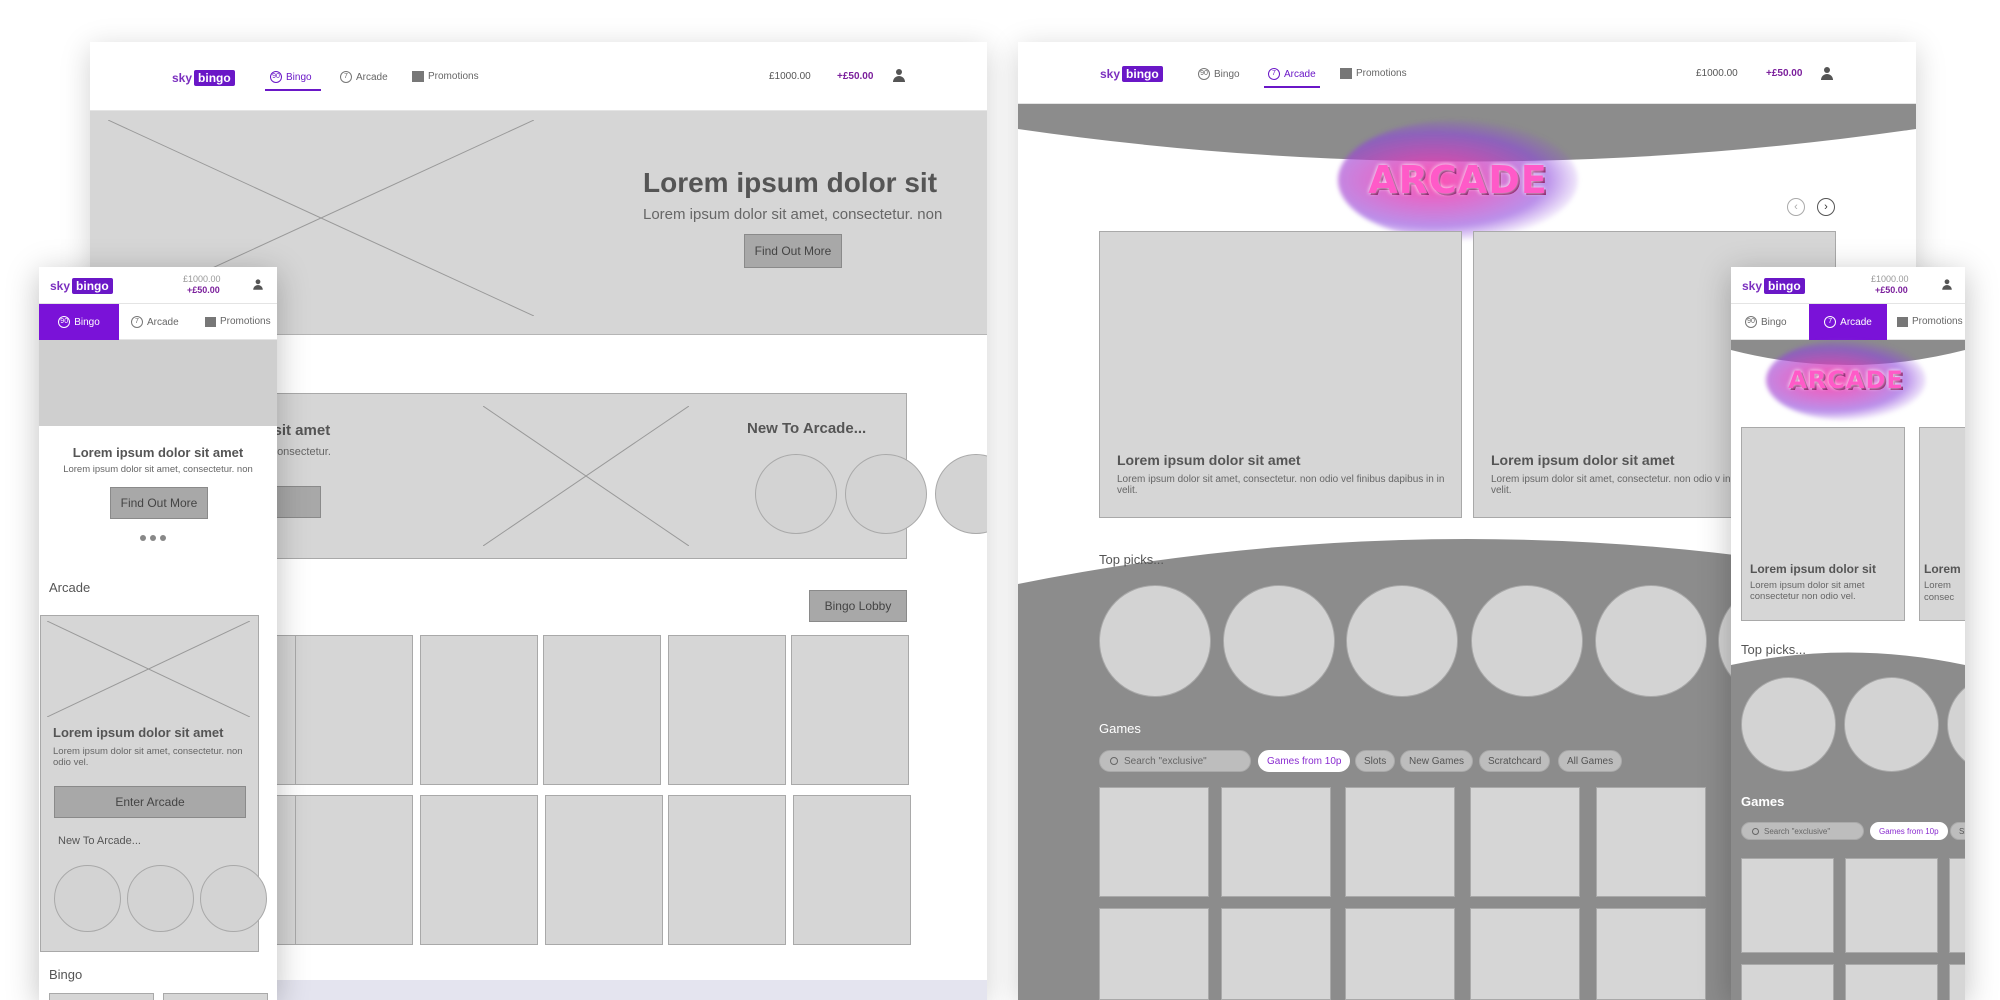  I want to click on filter-slots: Slo, so click(1957, 831).